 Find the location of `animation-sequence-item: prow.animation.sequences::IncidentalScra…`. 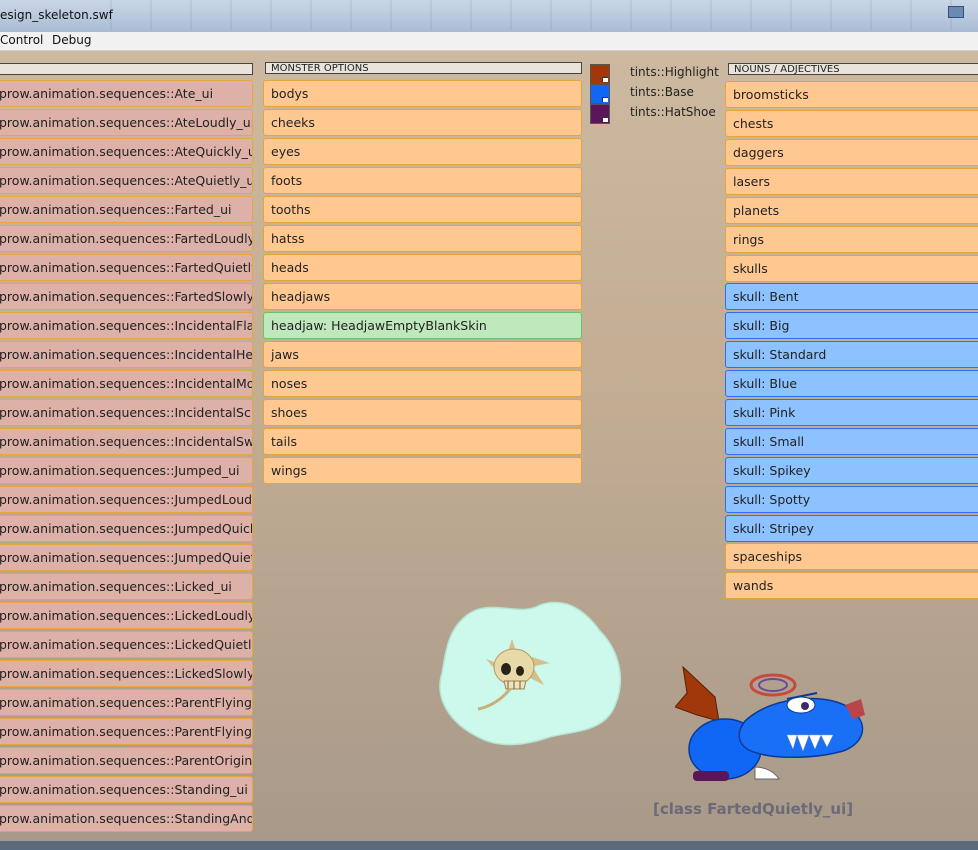

animation-sequence-item: prow.animation.sequences::IncidentalScra… is located at coordinates (126, 412).